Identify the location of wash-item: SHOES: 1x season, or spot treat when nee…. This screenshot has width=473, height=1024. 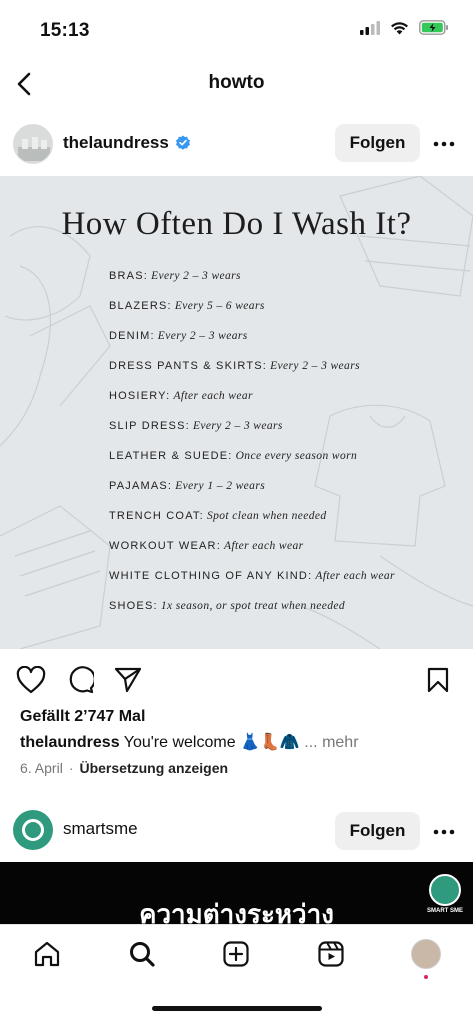
(252, 611).